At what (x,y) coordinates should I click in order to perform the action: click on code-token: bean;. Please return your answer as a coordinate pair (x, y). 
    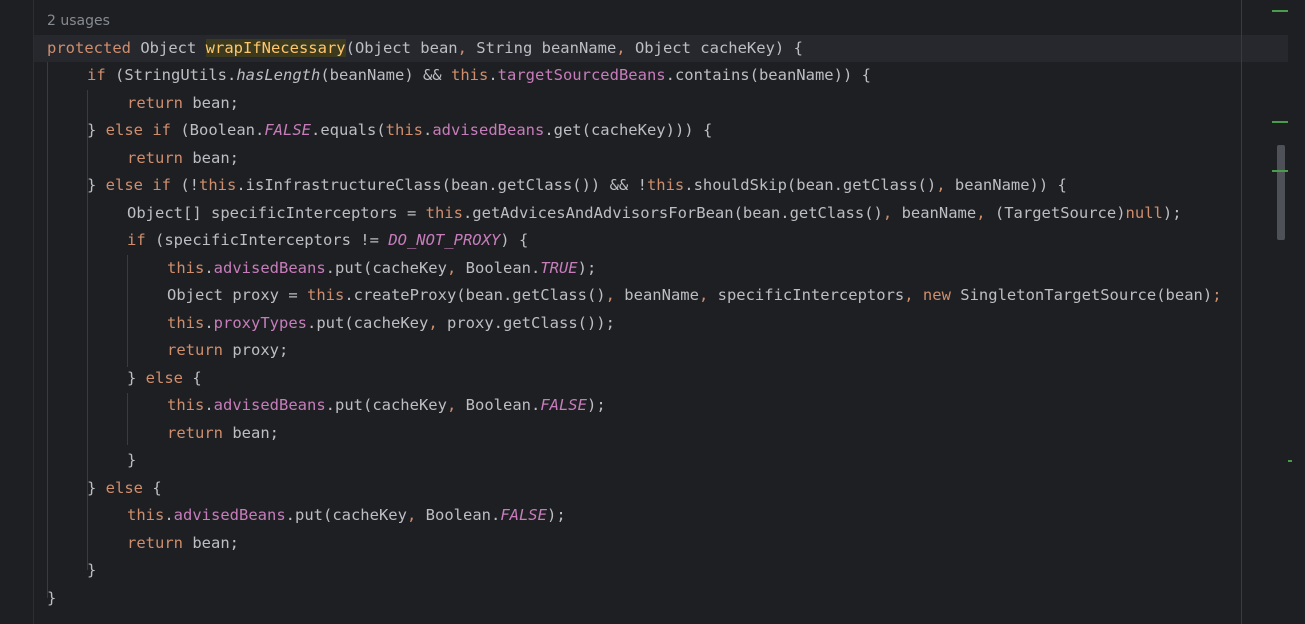
    Looking at the image, I should click on (211, 543).